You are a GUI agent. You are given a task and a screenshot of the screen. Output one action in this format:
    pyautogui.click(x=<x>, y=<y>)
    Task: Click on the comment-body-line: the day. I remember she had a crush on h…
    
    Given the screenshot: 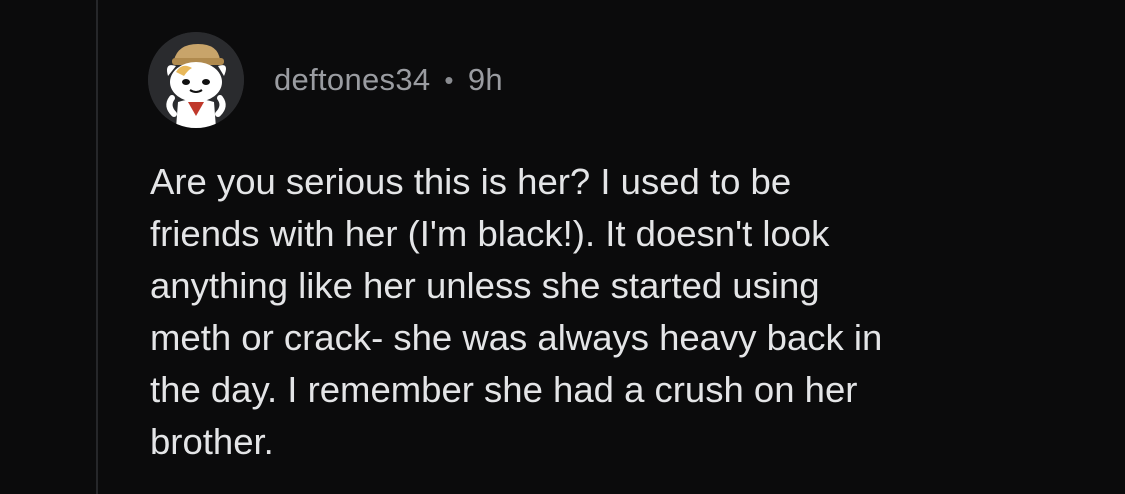 What is the action you would take?
    pyautogui.click(x=504, y=389)
    